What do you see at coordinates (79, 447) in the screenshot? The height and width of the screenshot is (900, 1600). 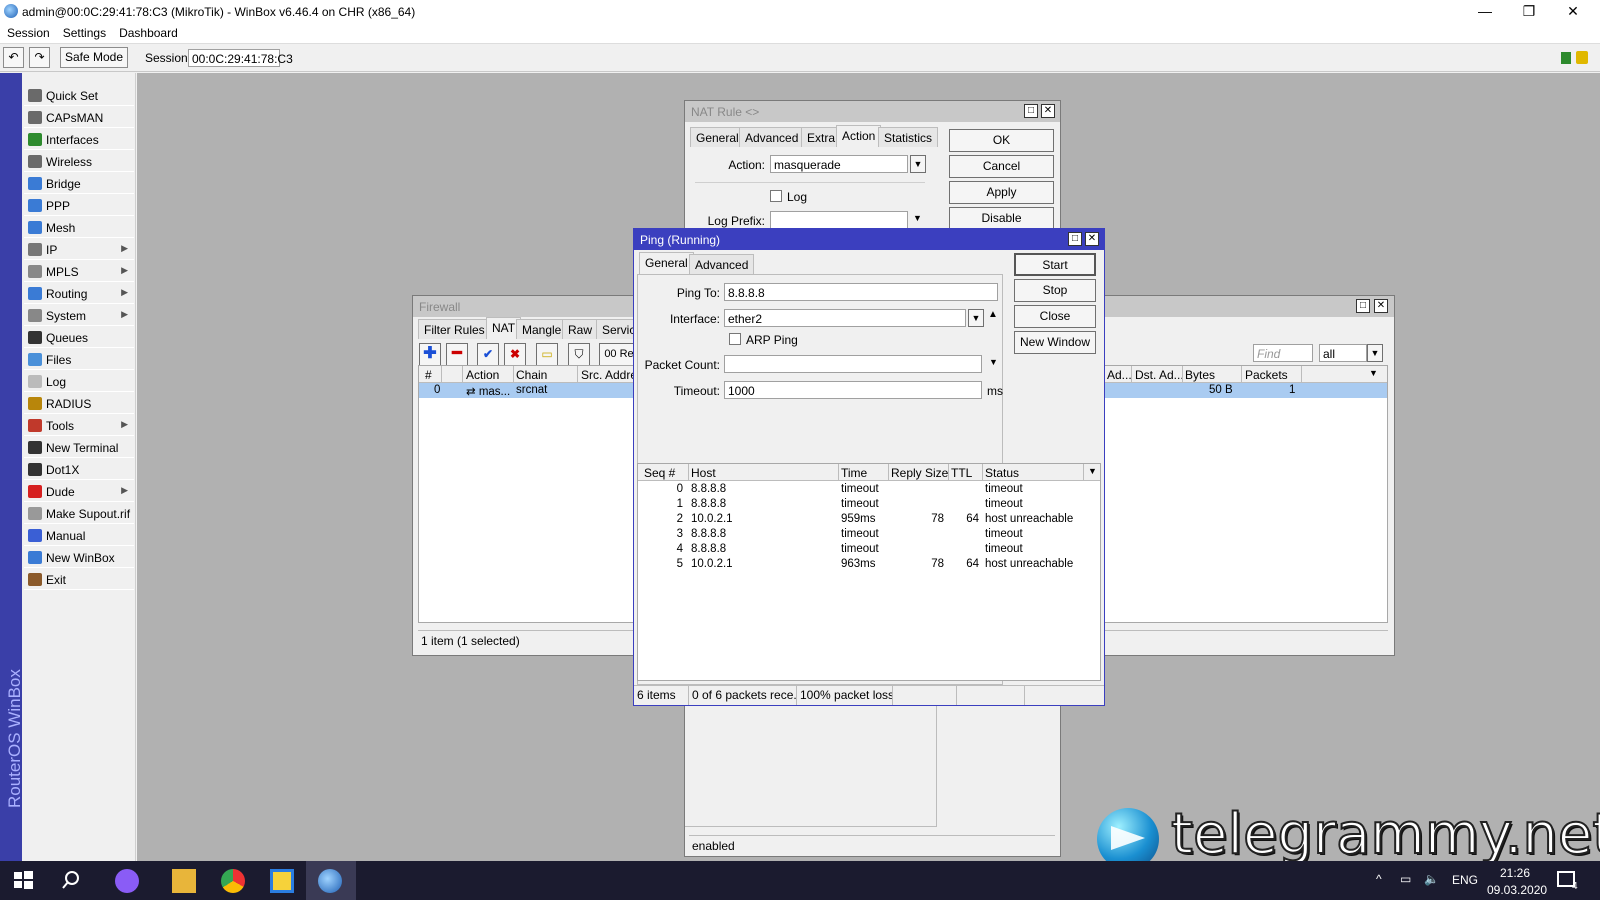 I see `sidebar-item-new-terminal: New Terminal` at bounding box center [79, 447].